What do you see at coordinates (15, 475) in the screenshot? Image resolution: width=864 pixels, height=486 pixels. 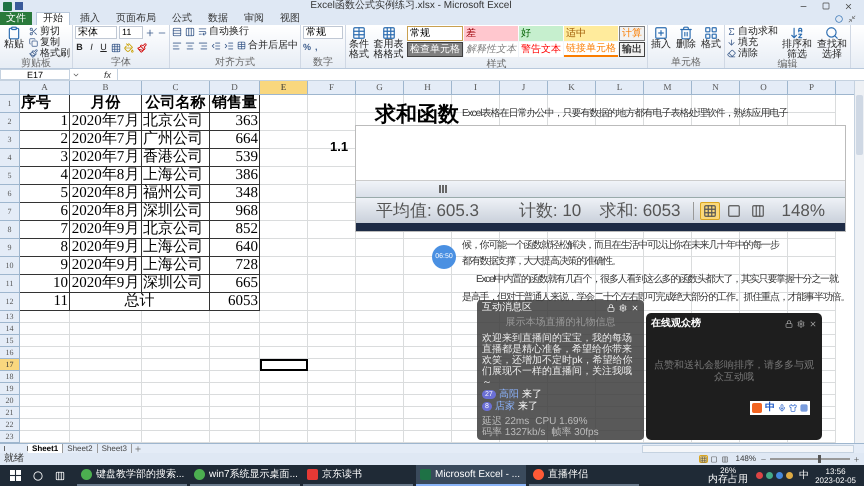 I see `windows-logo-icon` at bounding box center [15, 475].